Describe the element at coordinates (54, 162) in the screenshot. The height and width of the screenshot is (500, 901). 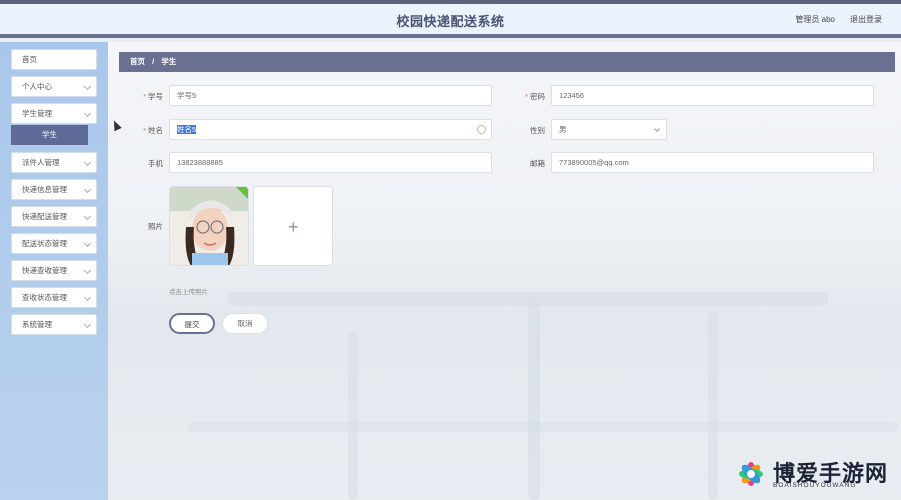
I see `sidebar-item-couriers: 派件人管理` at that location.